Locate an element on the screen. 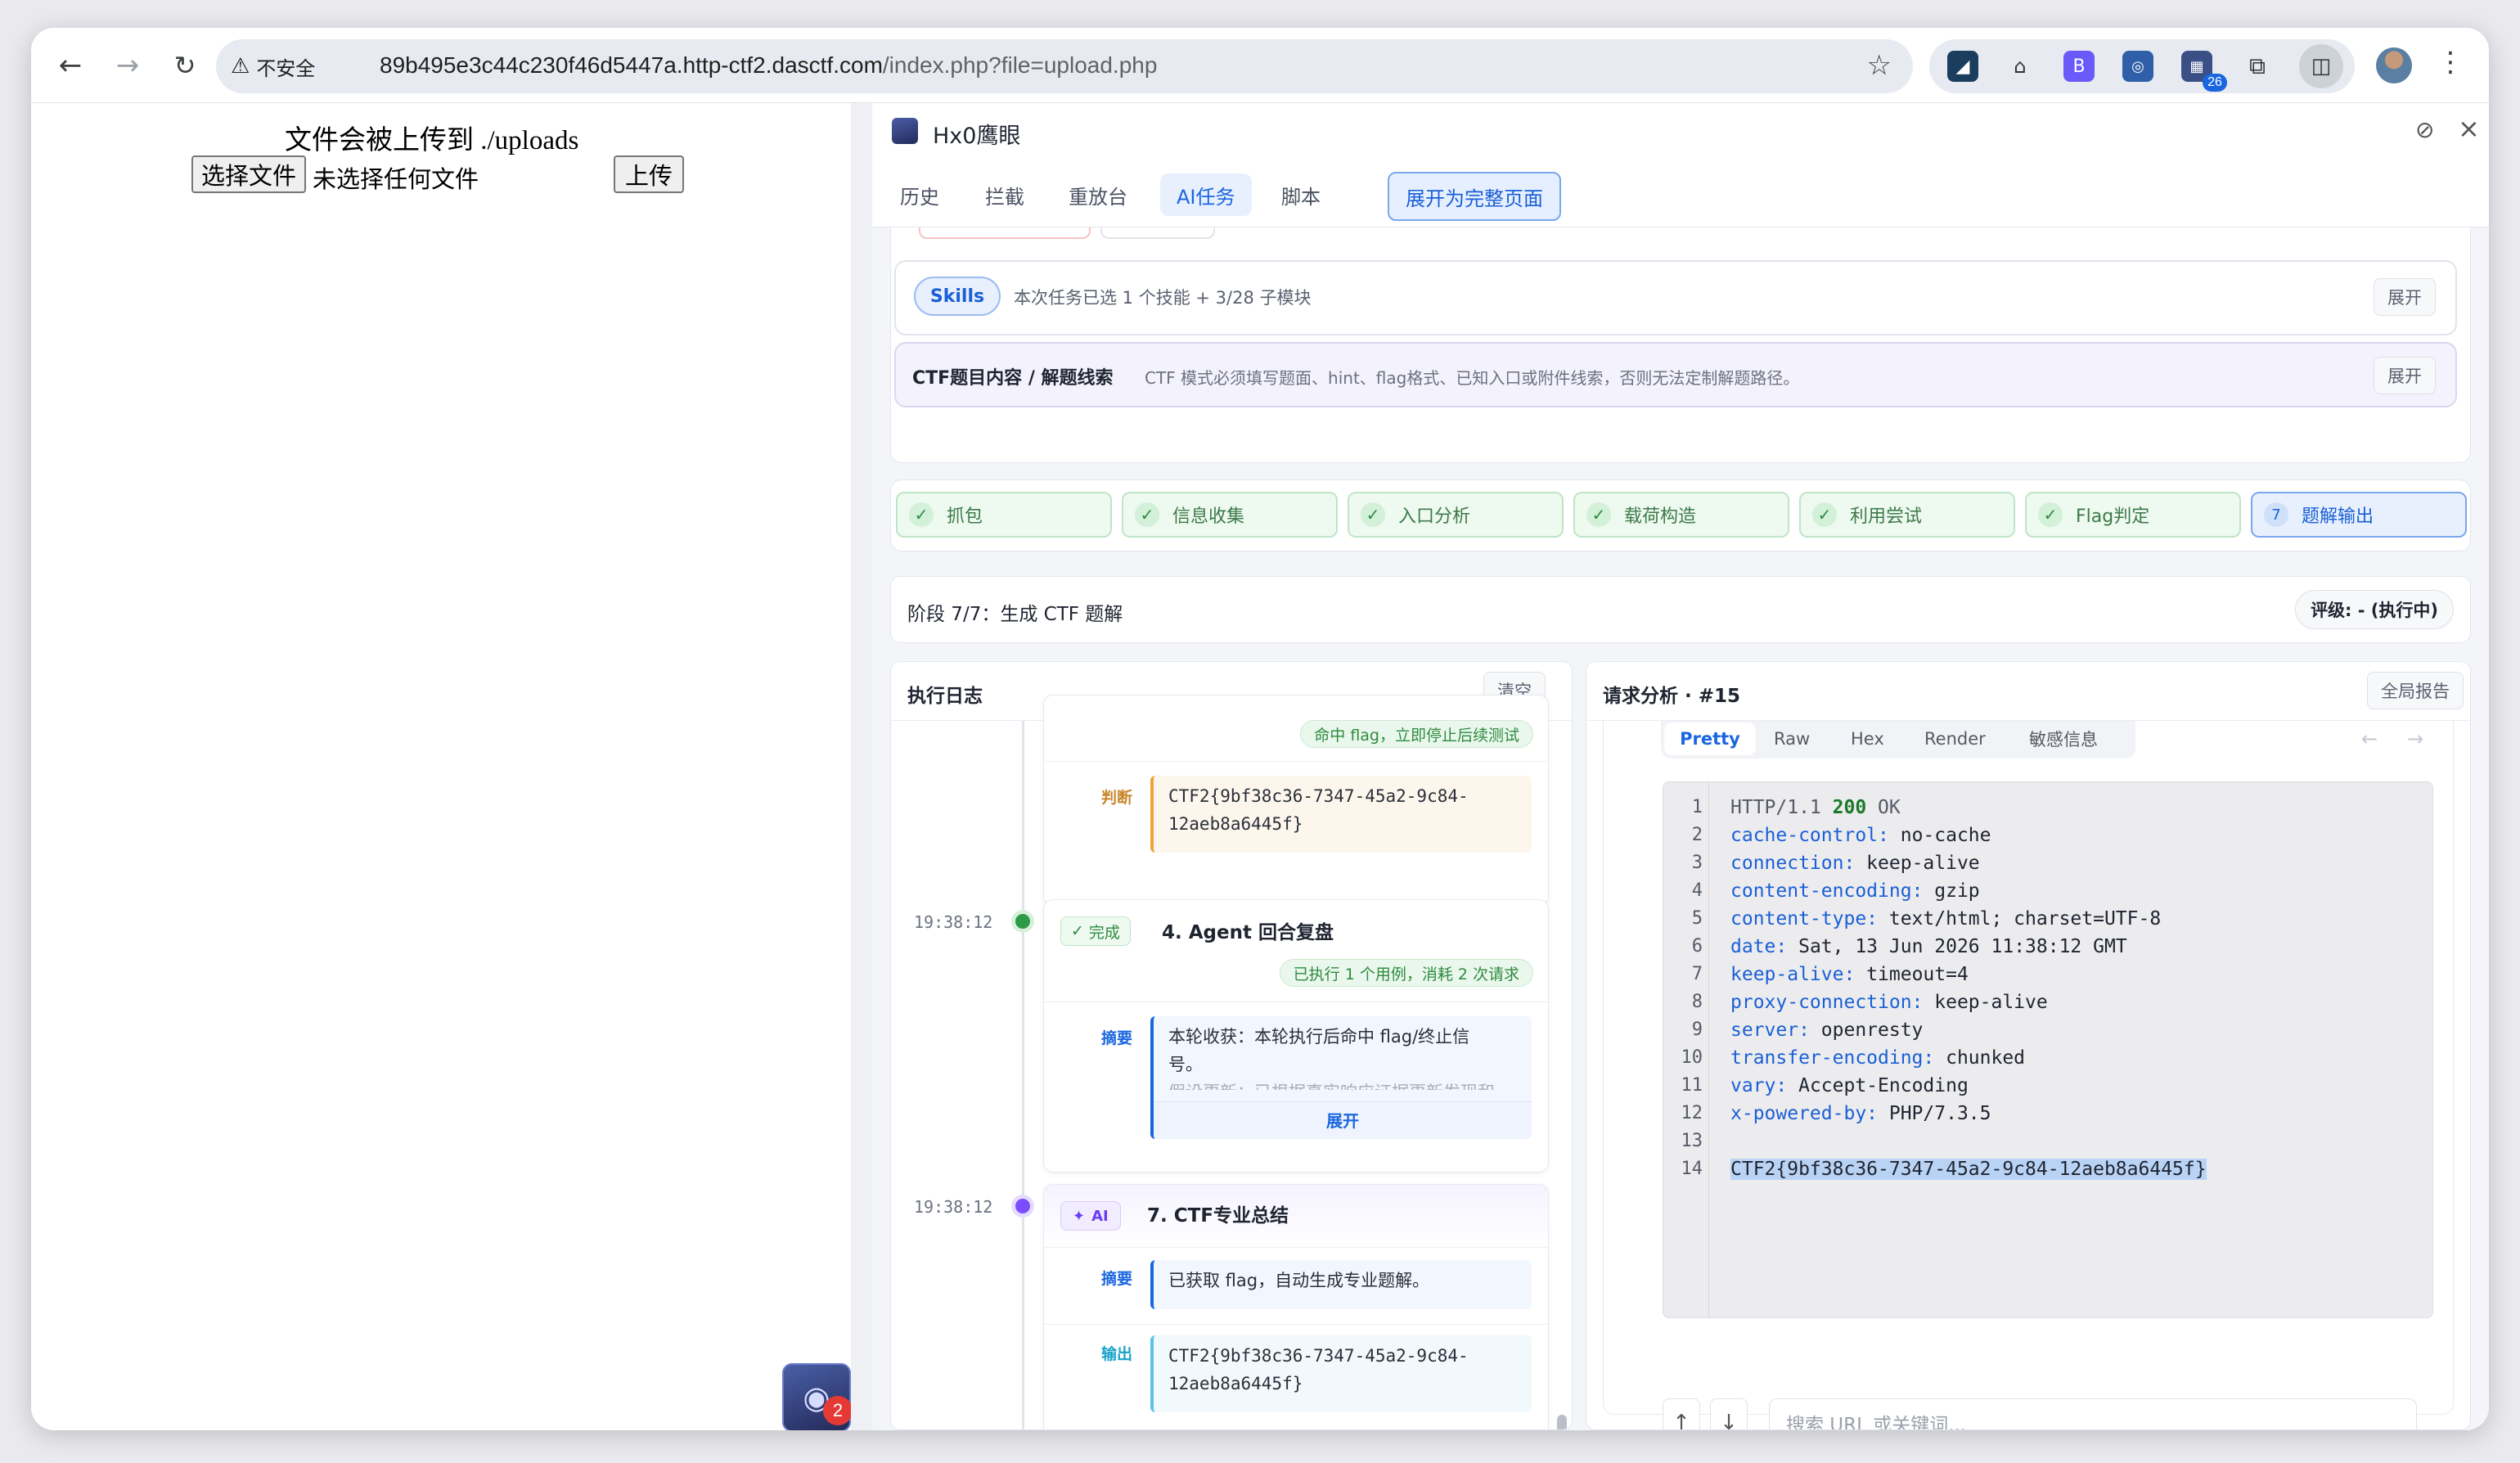 The width and height of the screenshot is (2520, 1463). scroll-up-arrow-icon: ↑ is located at coordinates (1682, 1413).